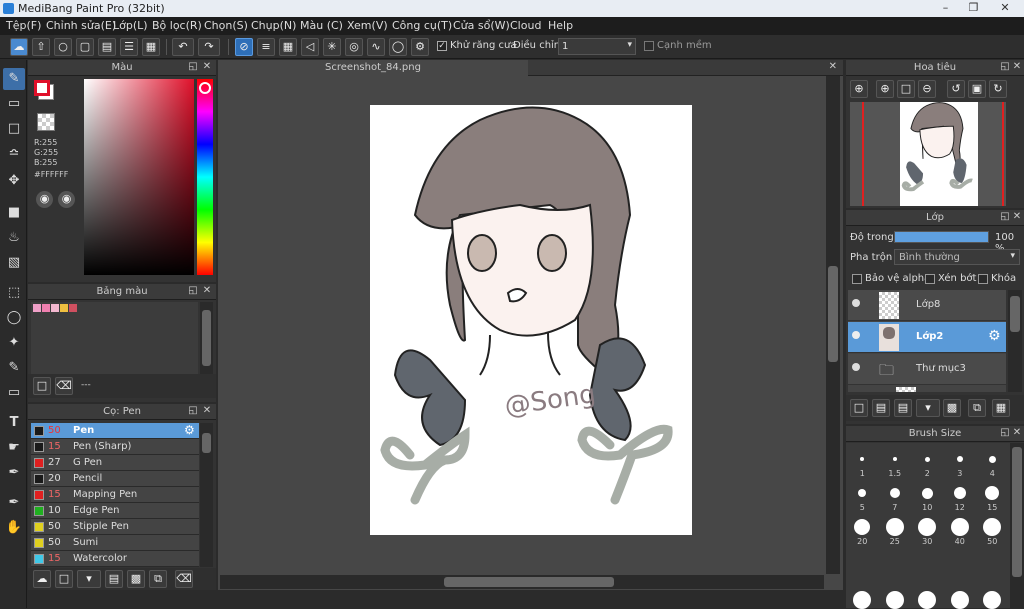 The image size is (1024, 609). I want to click on zoom-in-icon: ⊕, so click(885, 89).